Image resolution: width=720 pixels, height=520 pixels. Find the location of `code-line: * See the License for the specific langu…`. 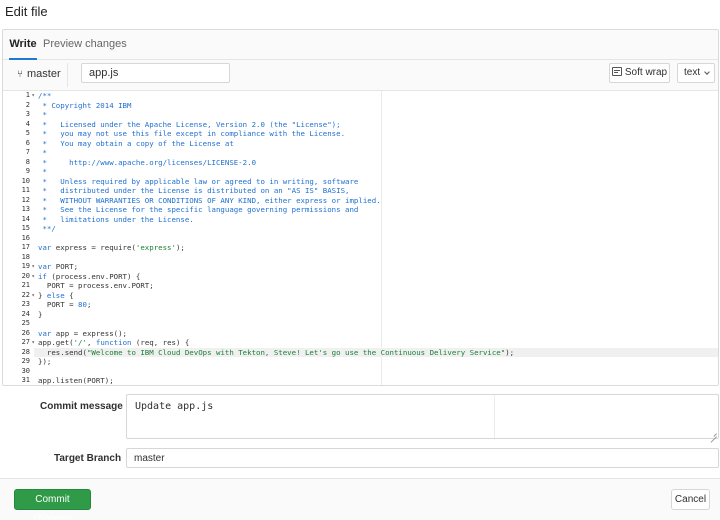

code-line: * See the License for the specific langu… is located at coordinates (378, 210).